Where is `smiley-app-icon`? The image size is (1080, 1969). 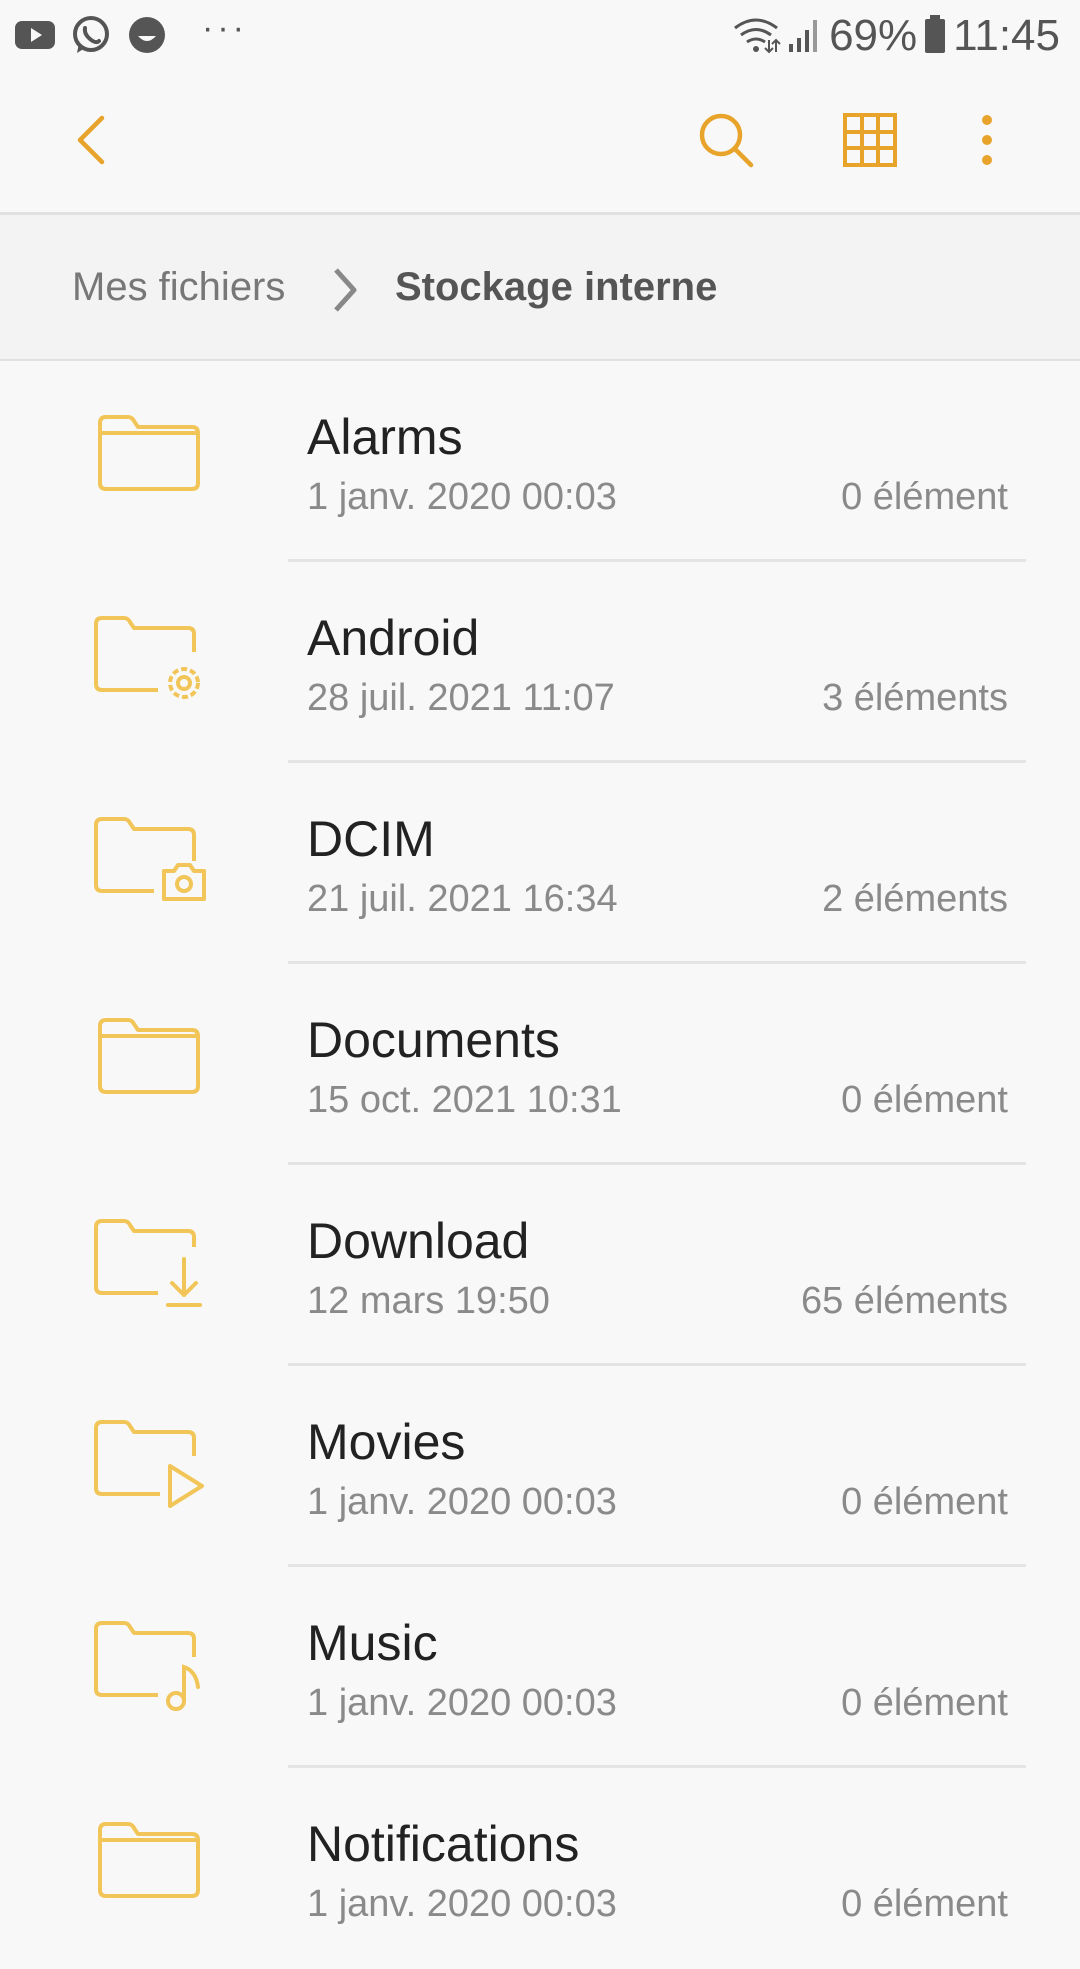 smiley-app-icon is located at coordinates (147, 35).